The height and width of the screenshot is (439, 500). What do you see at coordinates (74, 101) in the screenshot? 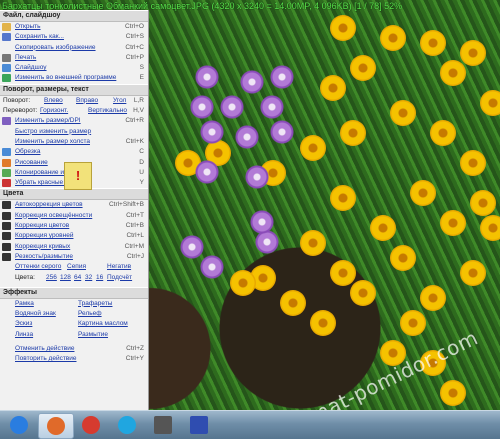
I see `rotate-row: Поворот: Влево Вправо Угол L,R` at bounding box center [74, 101].